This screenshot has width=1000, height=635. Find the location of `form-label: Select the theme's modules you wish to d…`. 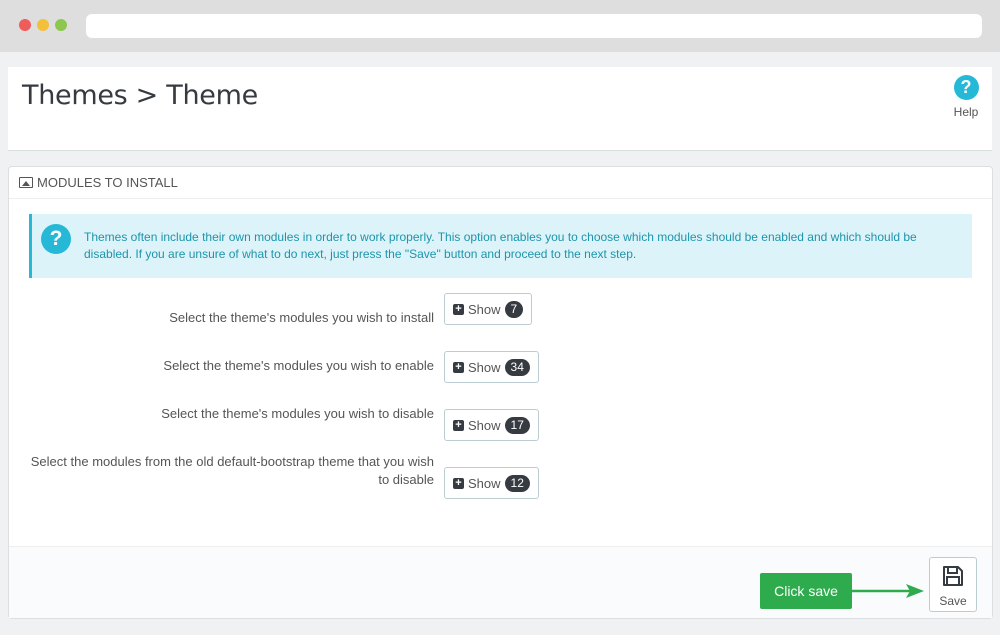

form-label: Select the theme's modules you wish to d… is located at coordinates (297, 413).